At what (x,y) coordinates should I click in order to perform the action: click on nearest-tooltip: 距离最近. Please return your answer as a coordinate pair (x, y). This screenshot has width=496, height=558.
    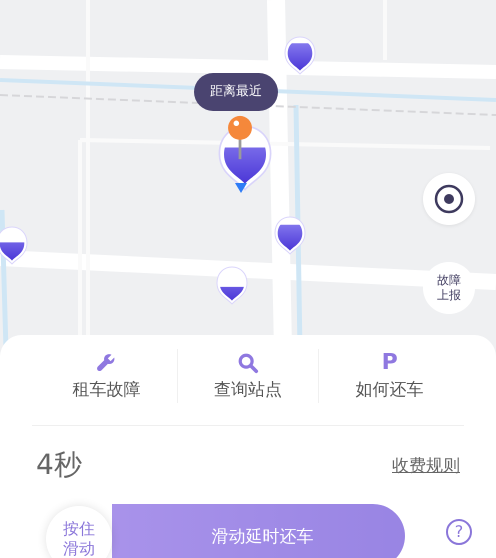
    Looking at the image, I should click on (236, 92).